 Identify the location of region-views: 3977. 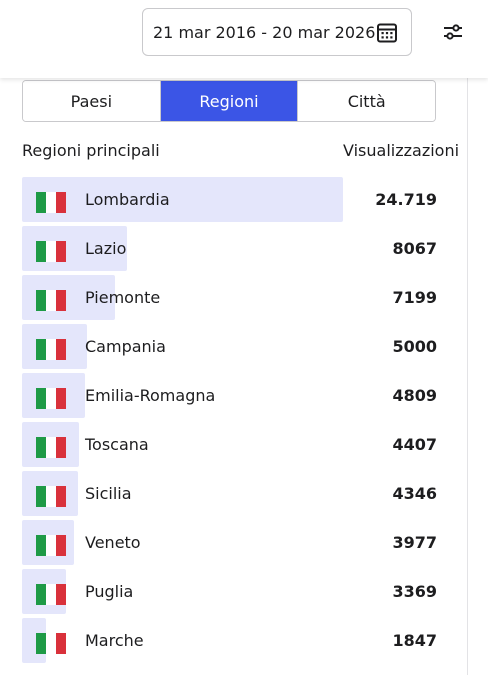
(414, 542).